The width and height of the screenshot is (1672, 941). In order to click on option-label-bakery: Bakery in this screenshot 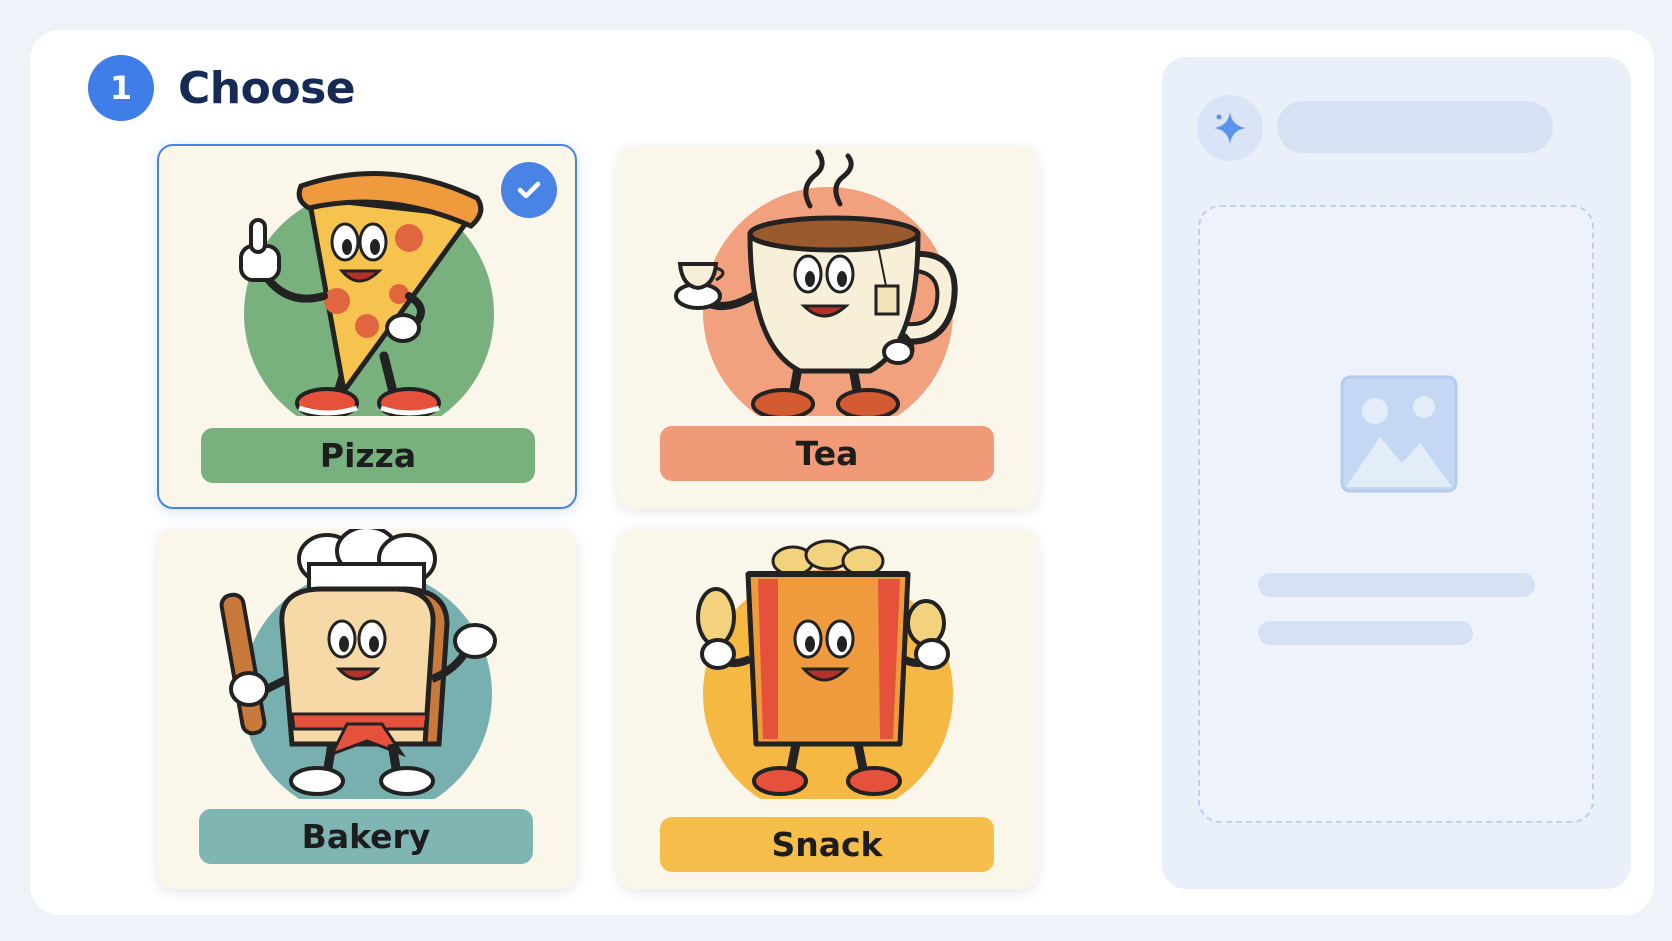, I will do `click(366, 836)`.